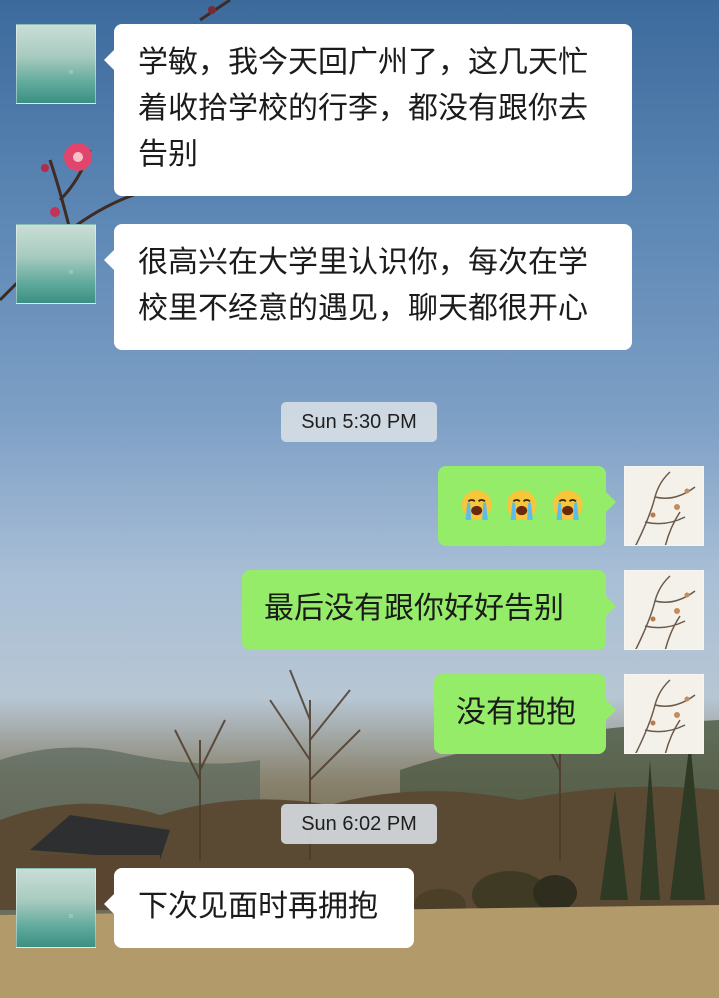 This screenshot has height=998, width=719. What do you see at coordinates (363, 308) in the screenshot?
I see `message-line: 校里不经意的遇见，聊天都很开心` at bounding box center [363, 308].